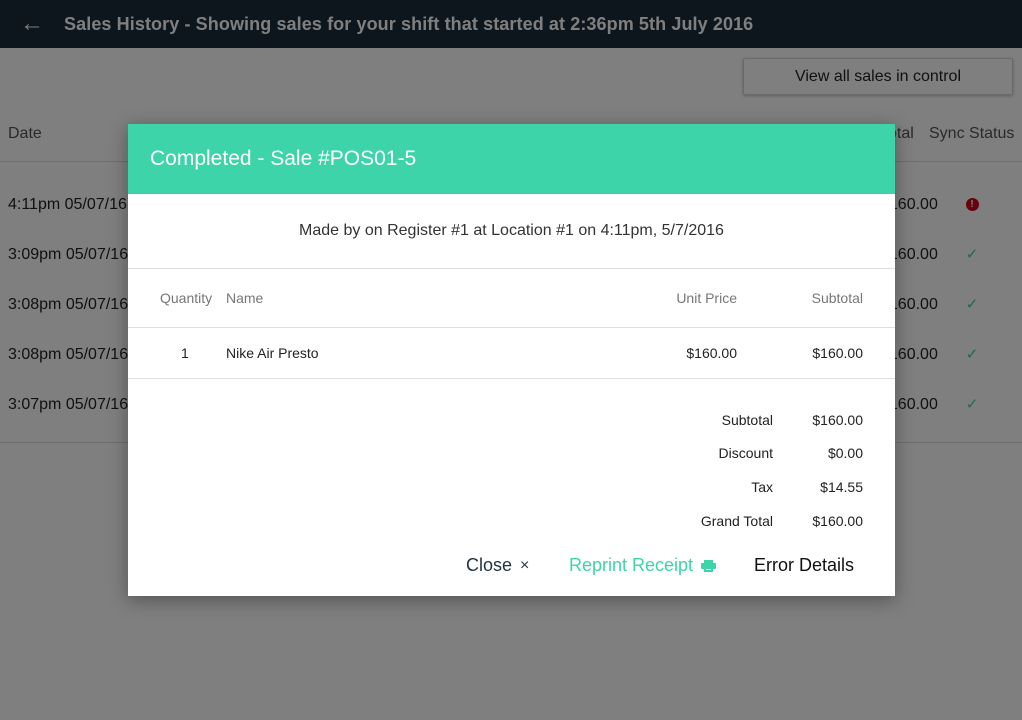 This screenshot has width=1022, height=720. Describe the element at coordinates (511, 353) in the screenshot. I see `line-item-row: 1 Nike Air Presto $160.00 $160.00` at that location.